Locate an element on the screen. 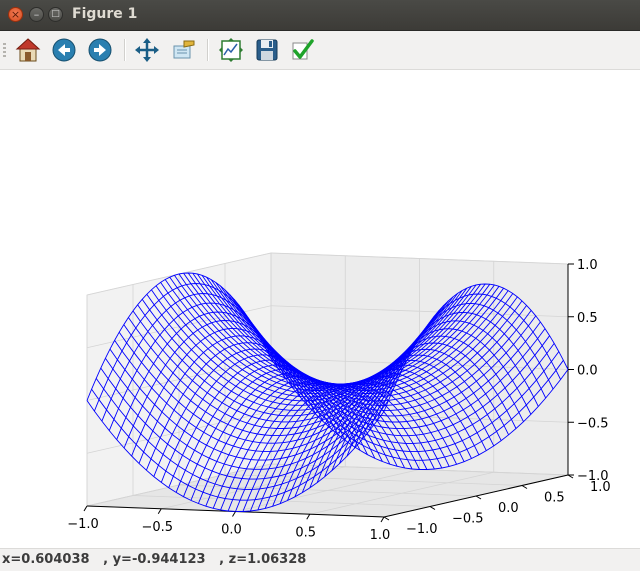 This screenshot has height=571, width=640. z-tick-label: 0.5 is located at coordinates (587, 318).